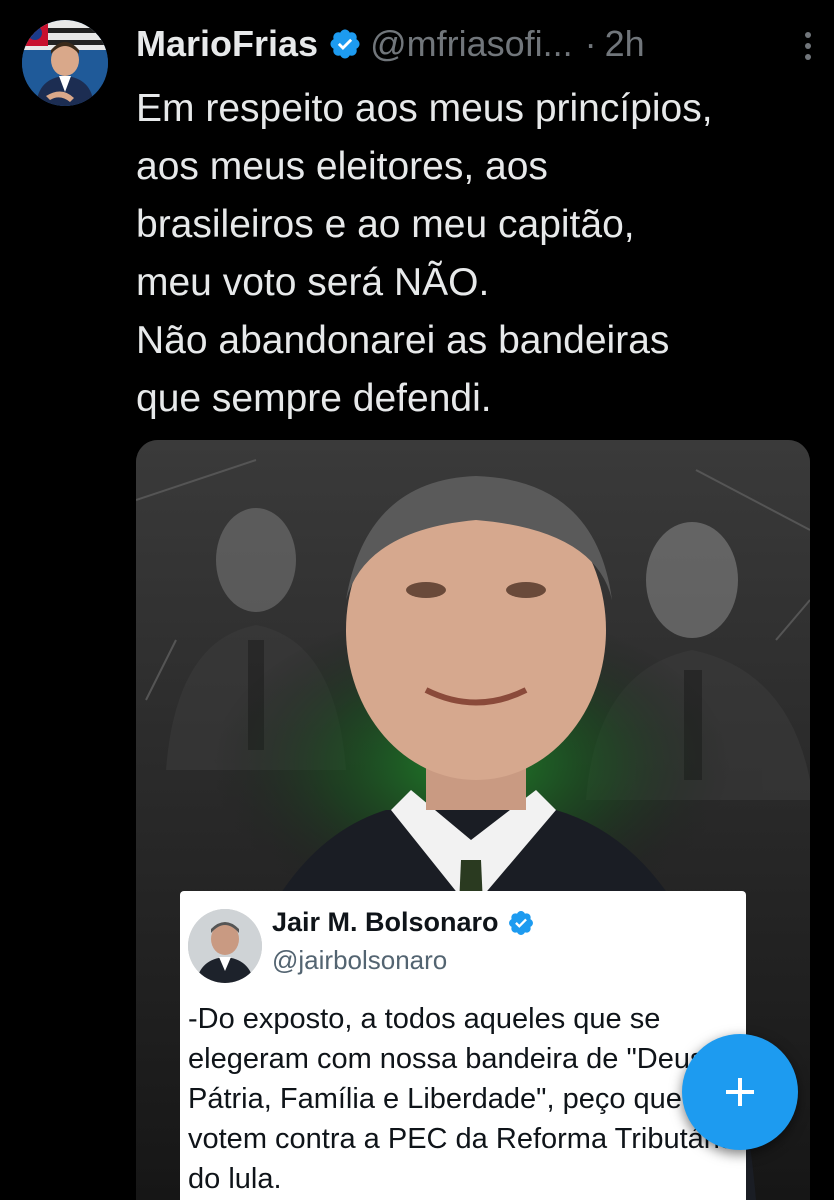 The width and height of the screenshot is (834, 1200). Describe the element at coordinates (385, 922) in the screenshot. I see `quoted-author-name: Jair M. Bolsonaro` at that location.